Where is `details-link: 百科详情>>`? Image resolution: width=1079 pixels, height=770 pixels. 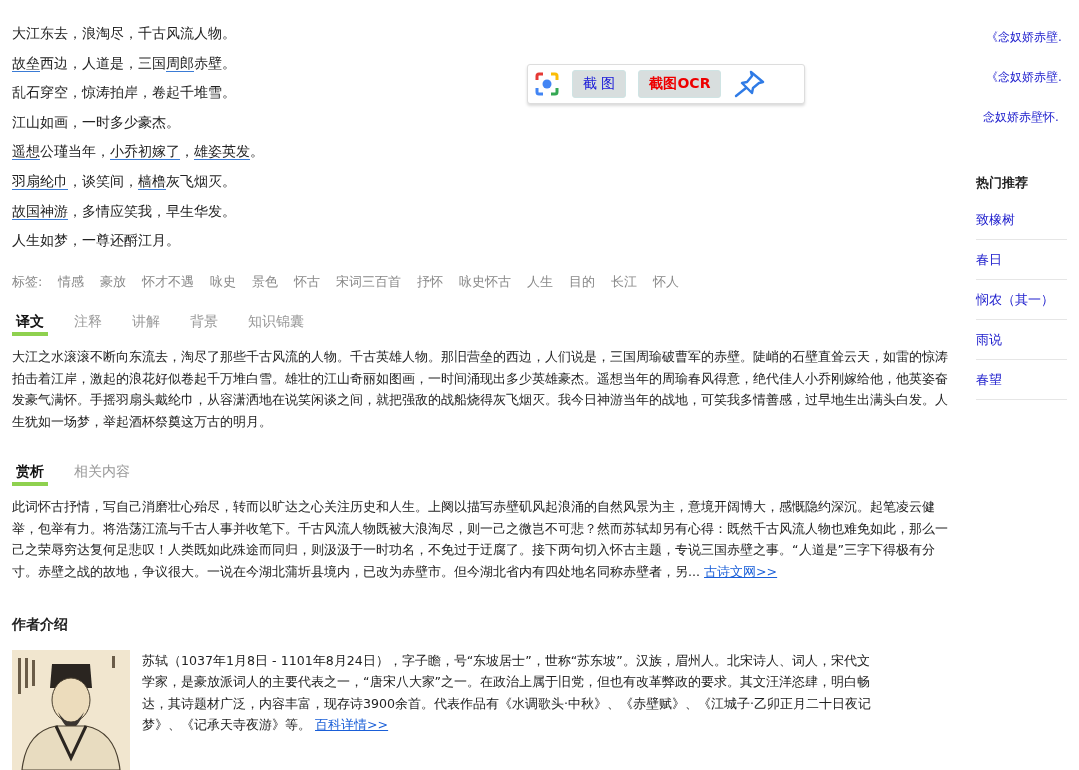 details-link: 百科详情>> is located at coordinates (352, 725).